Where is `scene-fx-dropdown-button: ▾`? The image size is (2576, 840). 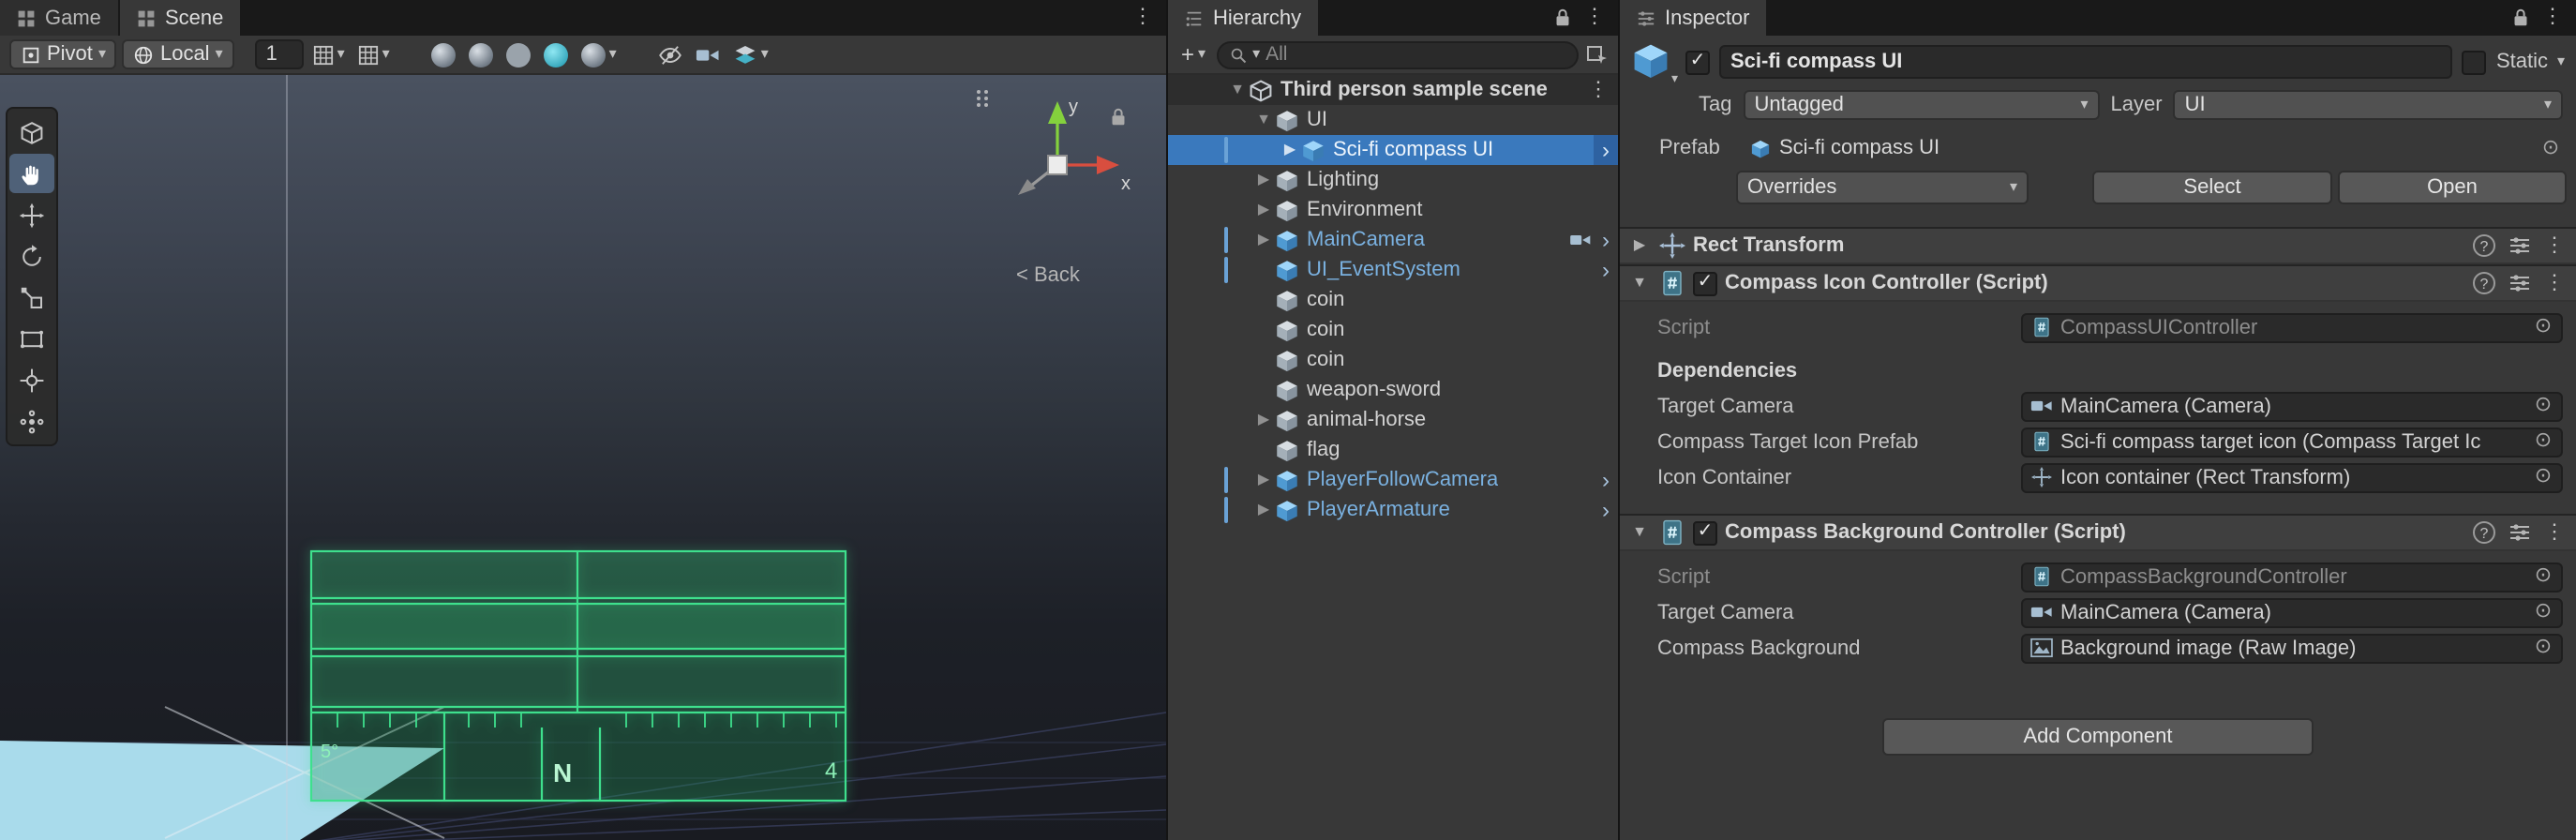 scene-fx-dropdown-button: ▾ is located at coordinates (599, 54).